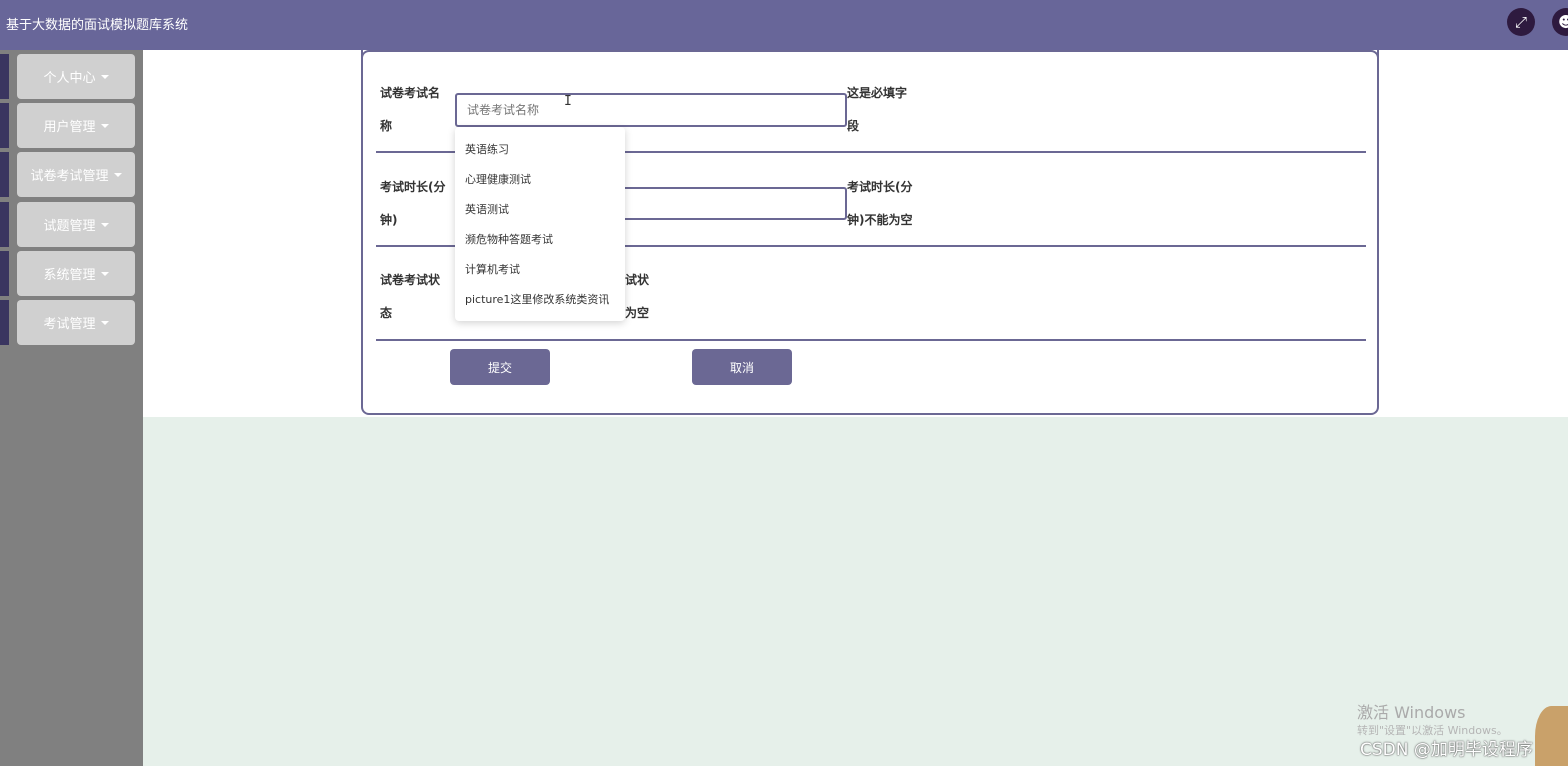 Image resolution: width=1568 pixels, height=766 pixels. What do you see at coordinates (1521, 22) in the screenshot?
I see `expand-icon: ⤢` at bounding box center [1521, 22].